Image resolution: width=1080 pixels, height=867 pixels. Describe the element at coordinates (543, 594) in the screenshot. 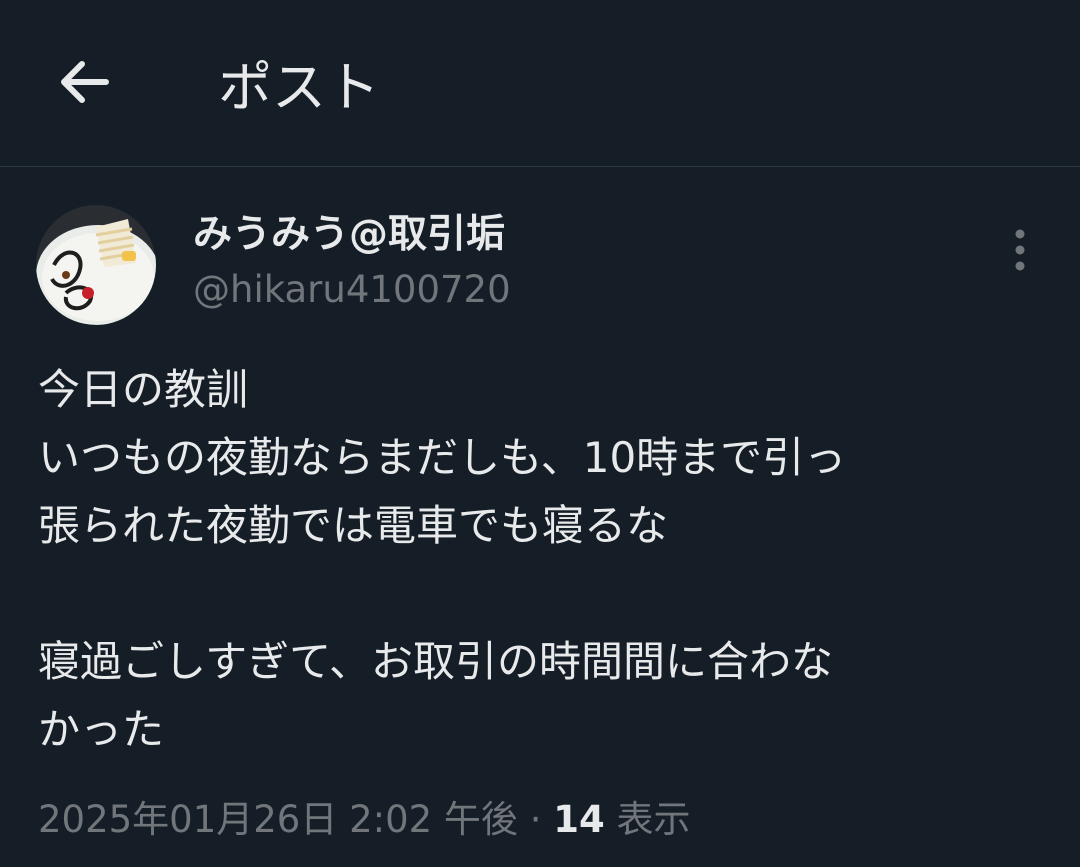

I see `post-text-line` at that location.